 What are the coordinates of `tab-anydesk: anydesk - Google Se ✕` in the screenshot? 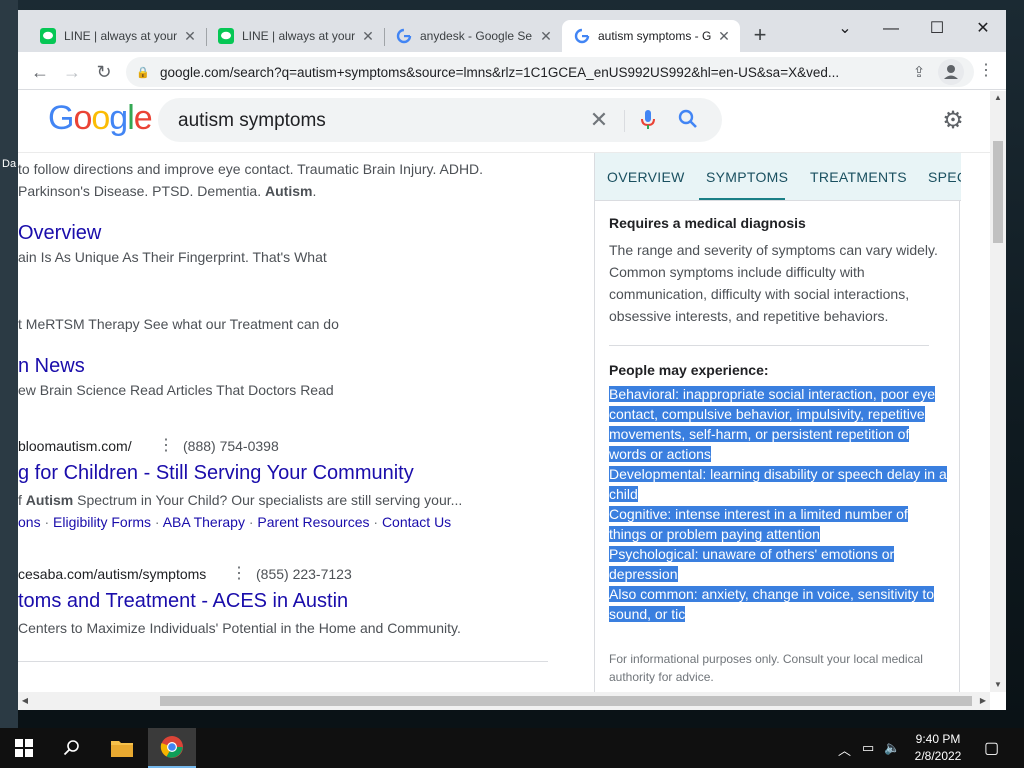 It's located at (473, 36).